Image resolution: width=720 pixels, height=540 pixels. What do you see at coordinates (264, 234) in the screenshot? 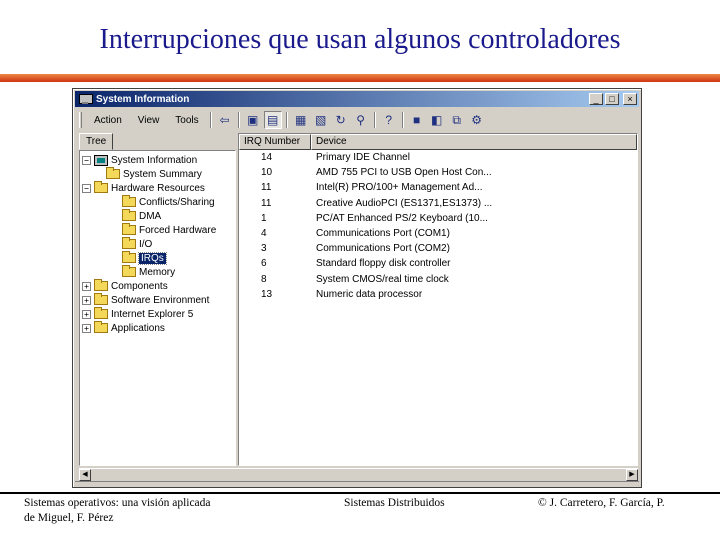
I see `irq-number-cell: 4` at bounding box center [264, 234].